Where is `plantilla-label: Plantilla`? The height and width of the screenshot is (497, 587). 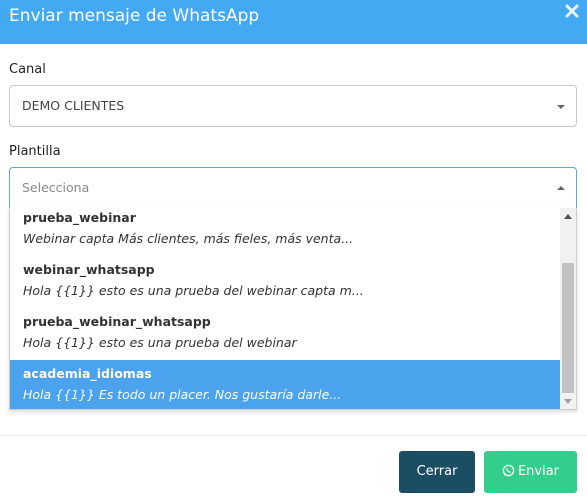
plantilla-label: Plantilla is located at coordinates (35, 151).